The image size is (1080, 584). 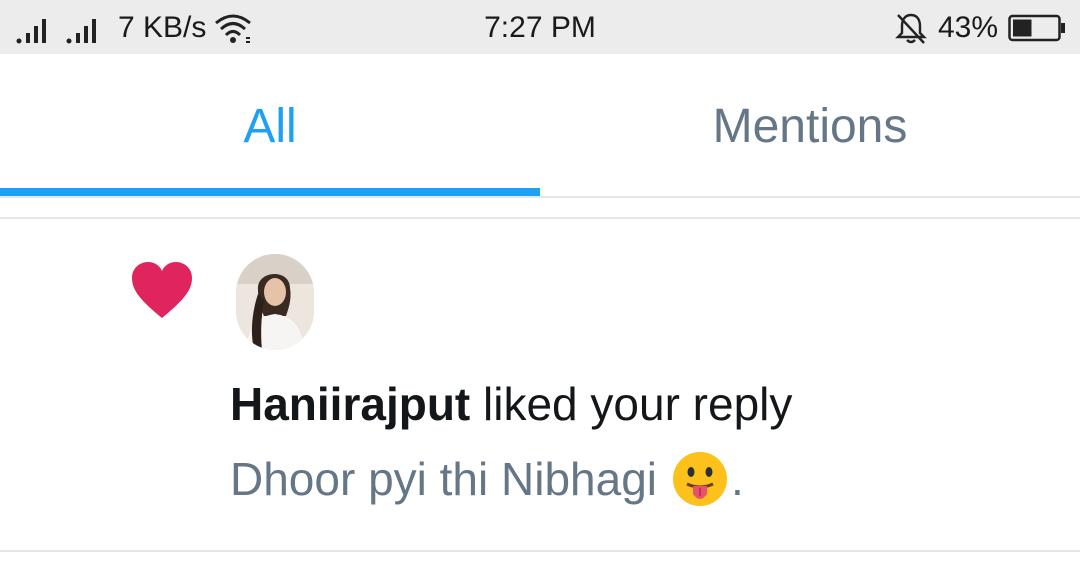 What do you see at coordinates (540, 218) in the screenshot?
I see `section-divider` at bounding box center [540, 218].